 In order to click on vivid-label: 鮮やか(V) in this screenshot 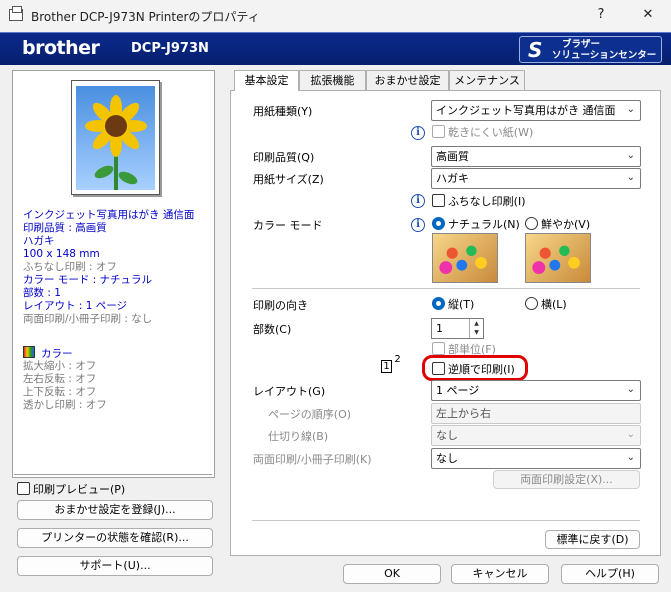, I will do `click(566, 224)`.